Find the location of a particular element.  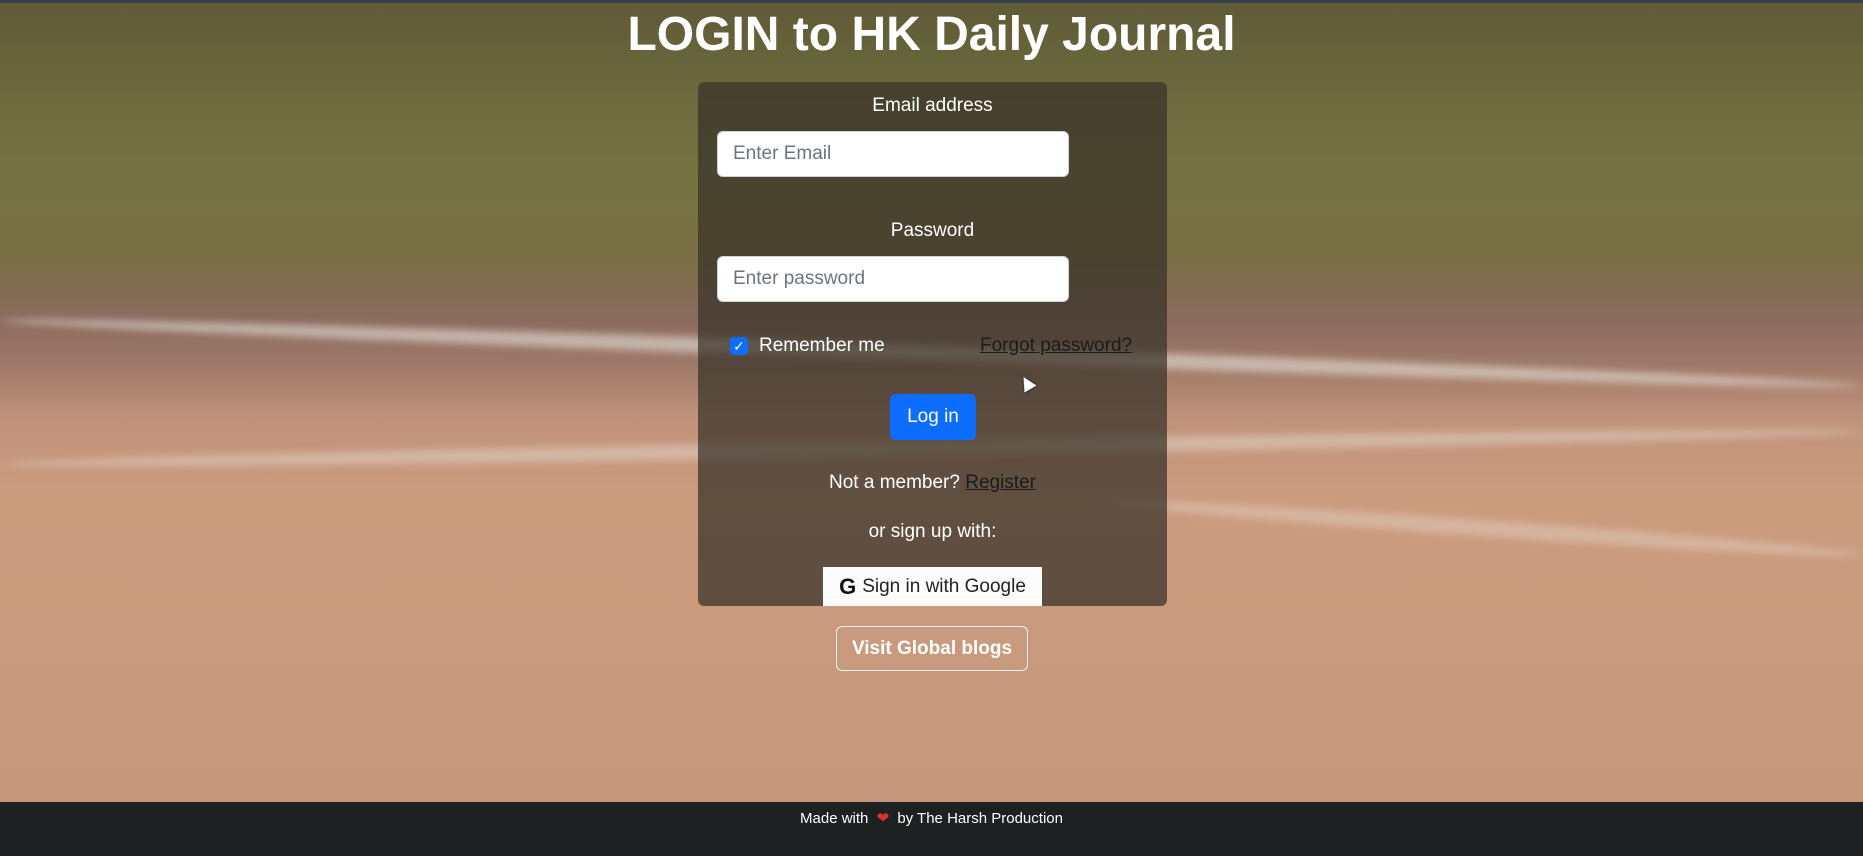

checkmark-icon: ✓ is located at coordinates (739, 345).